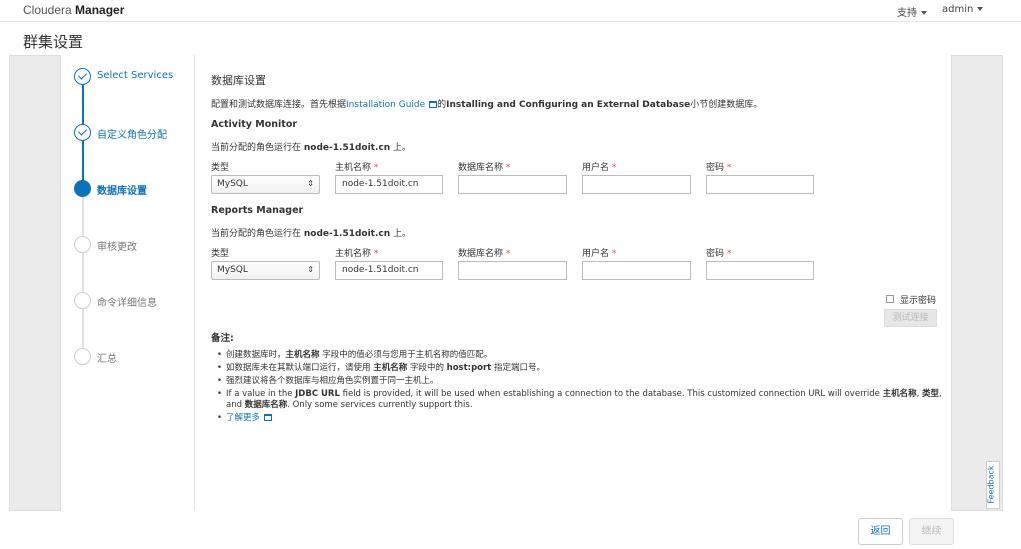 The width and height of the screenshot is (1021, 549). What do you see at coordinates (469, 368) in the screenshot?
I see `note-bold: host:port` at bounding box center [469, 368].